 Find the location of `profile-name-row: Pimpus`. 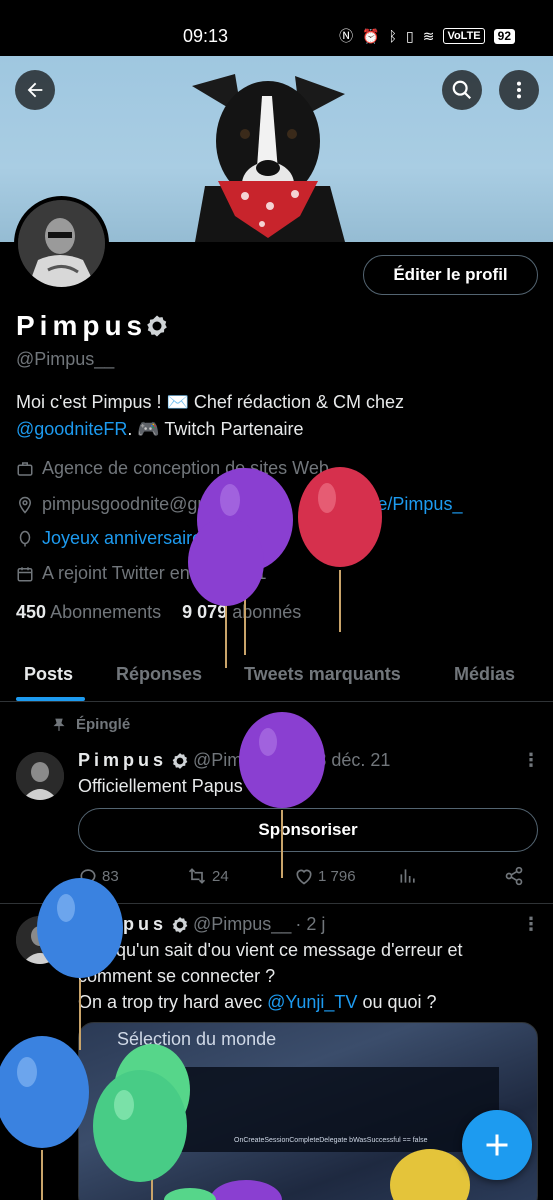

profile-name-row: Pimpus is located at coordinates (92, 326).